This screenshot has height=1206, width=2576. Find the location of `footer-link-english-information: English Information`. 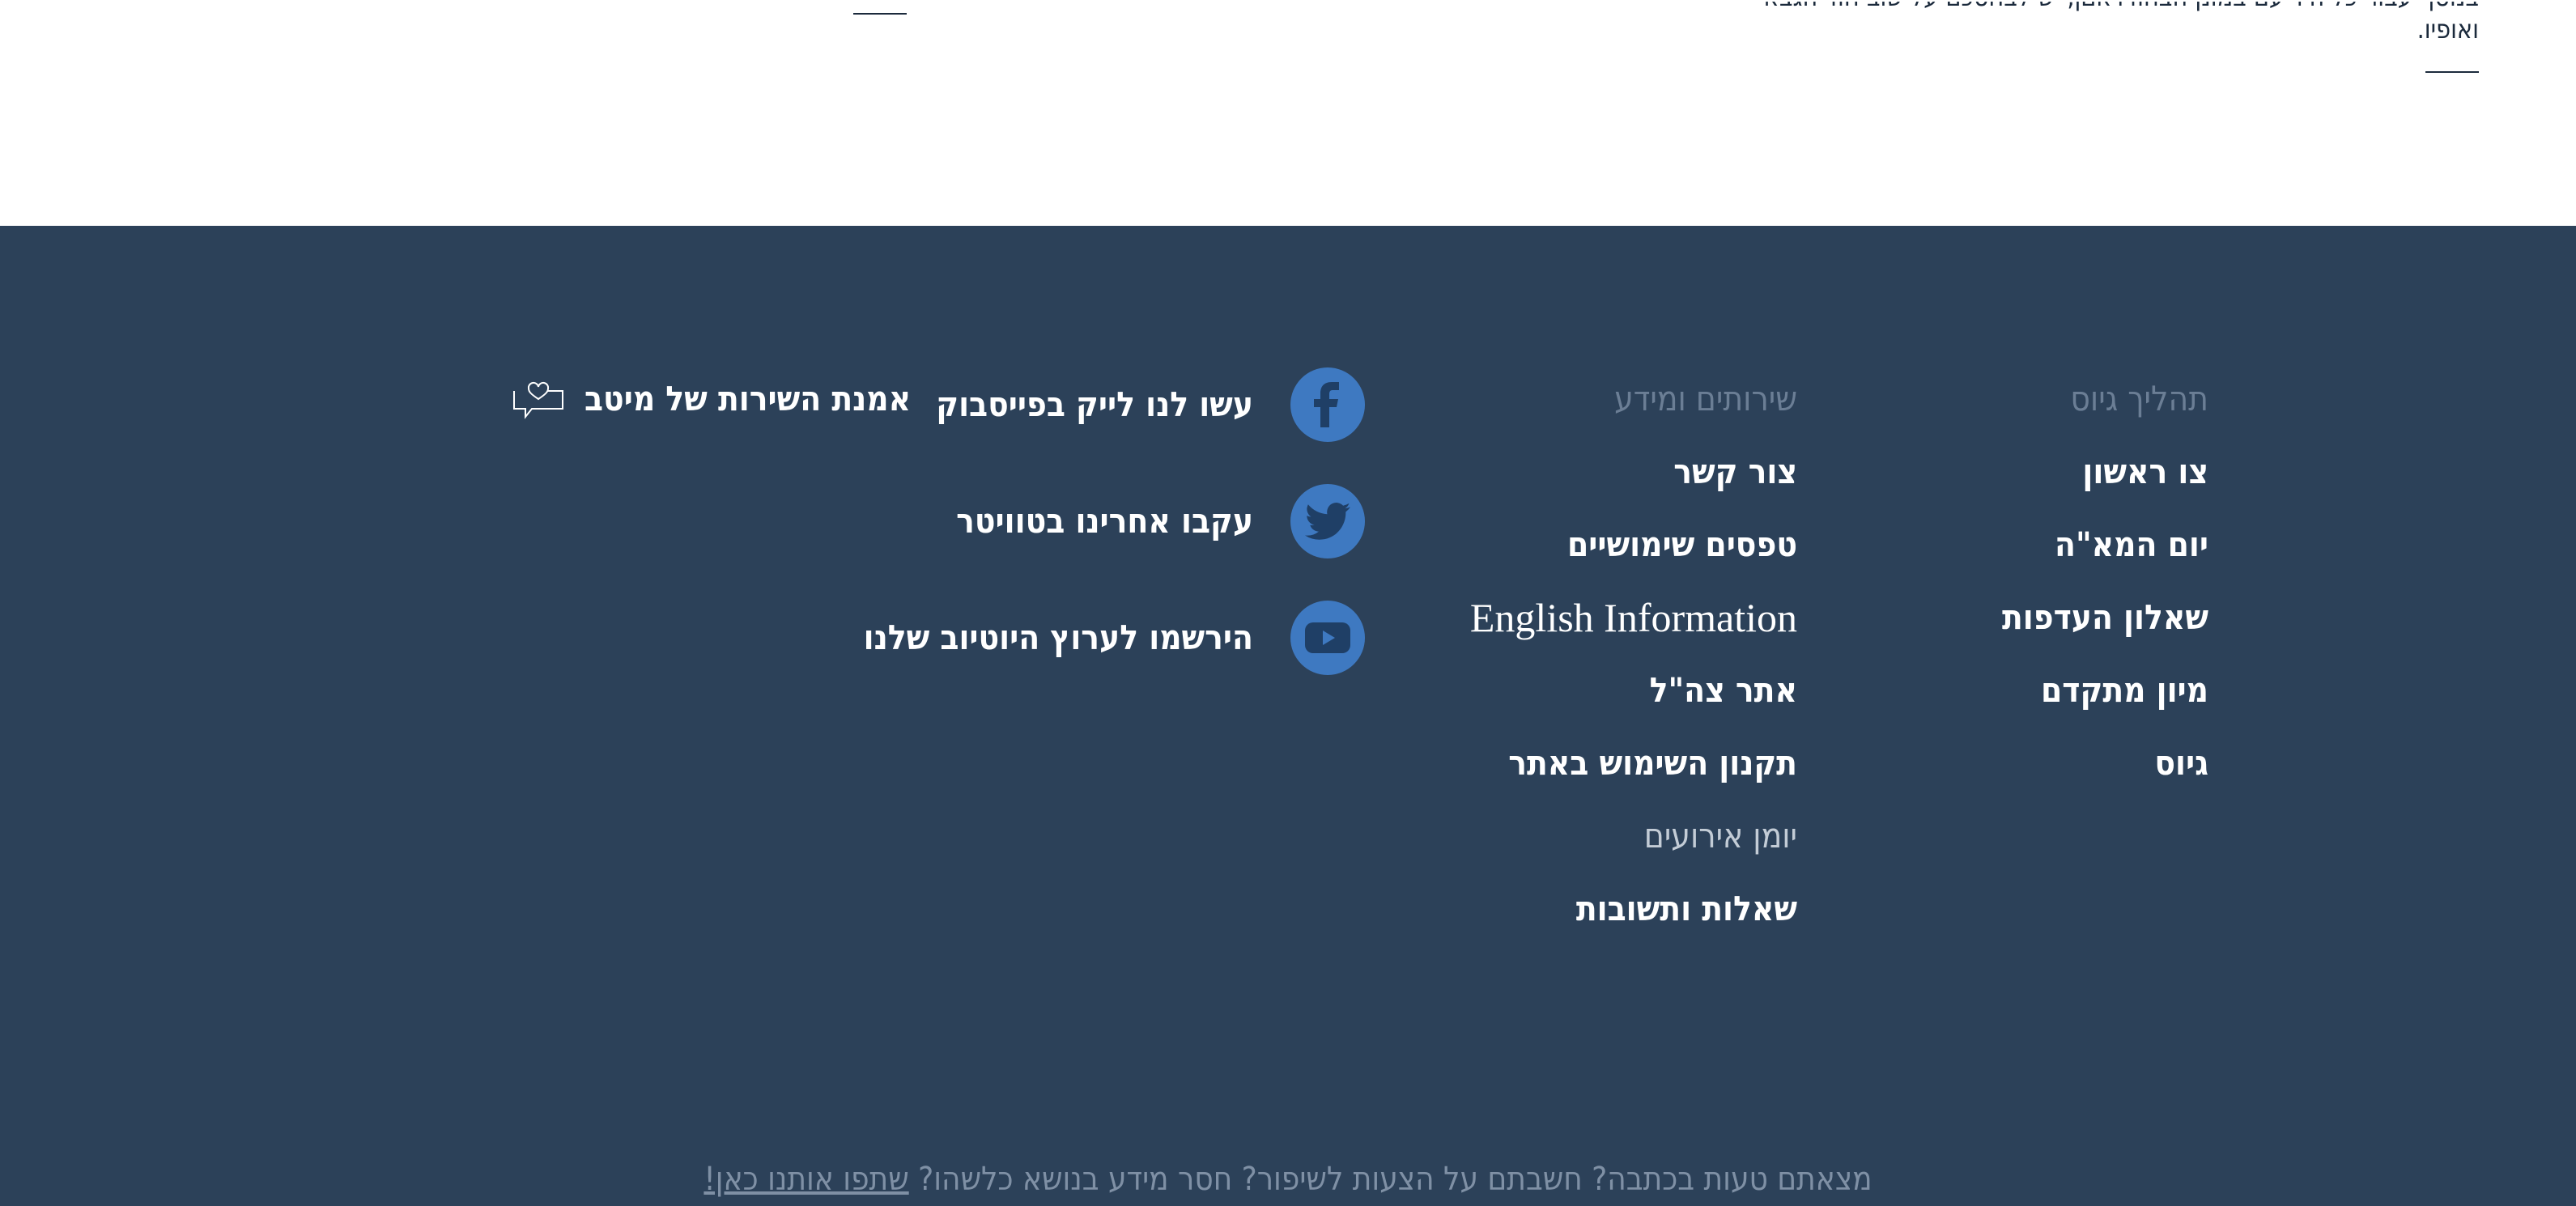

footer-link-english-information: English Information is located at coordinates (1634, 631).